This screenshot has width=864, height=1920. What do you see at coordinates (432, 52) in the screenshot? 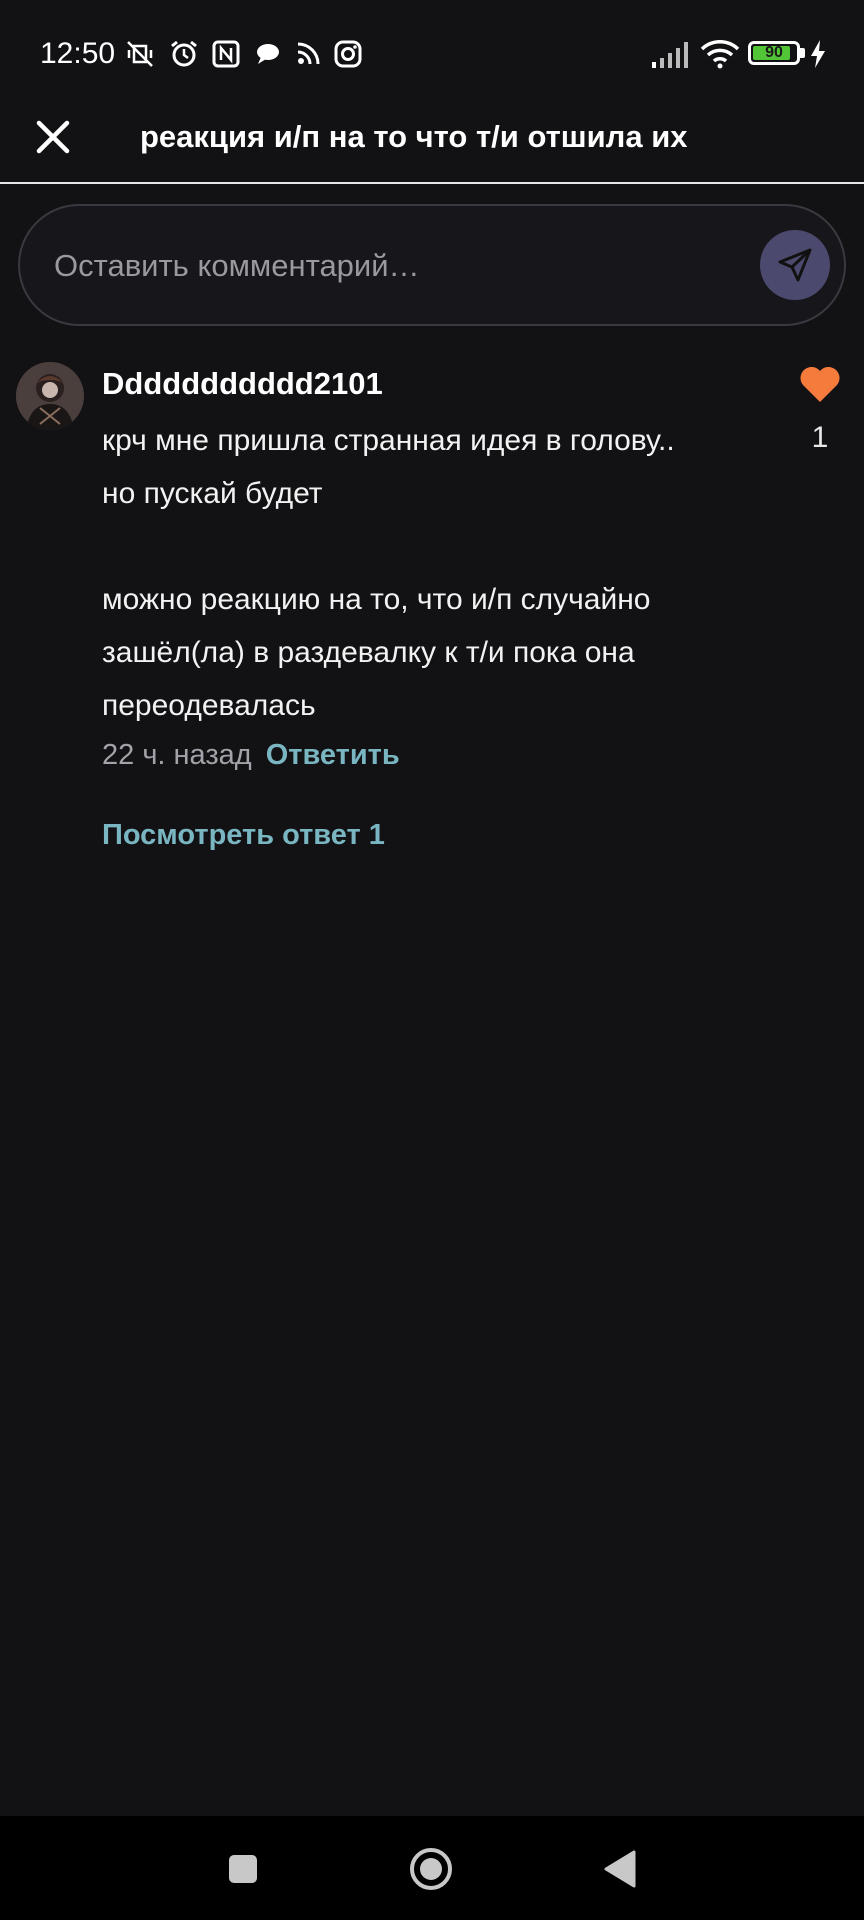
I see `status-bar: 12:50 90` at bounding box center [432, 52].